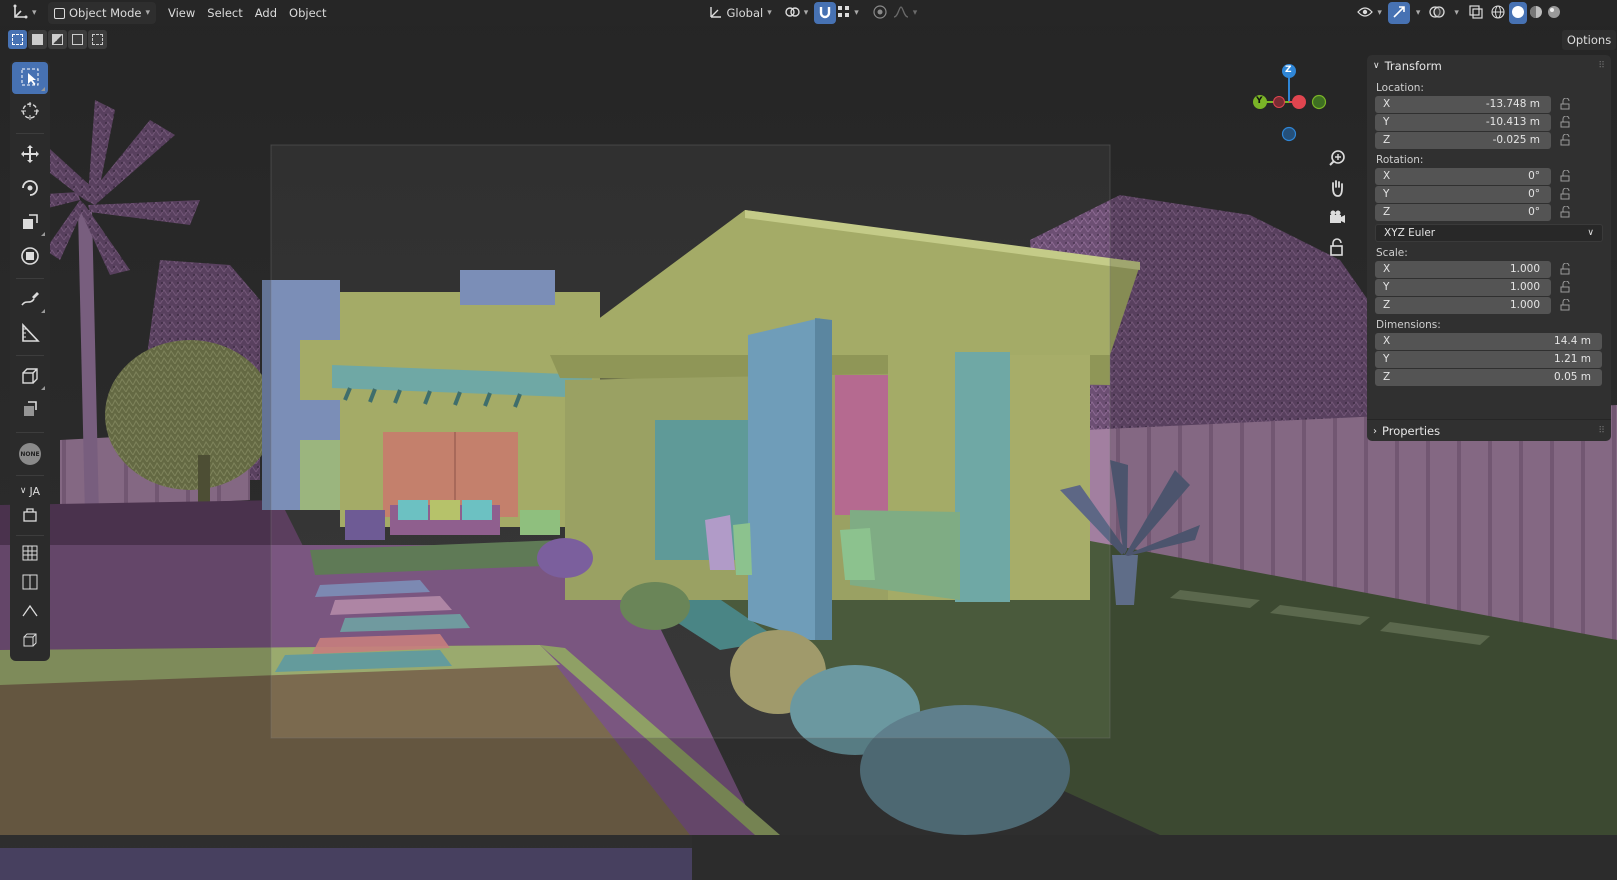  I want to click on options-button: Options, so click(1589, 40).